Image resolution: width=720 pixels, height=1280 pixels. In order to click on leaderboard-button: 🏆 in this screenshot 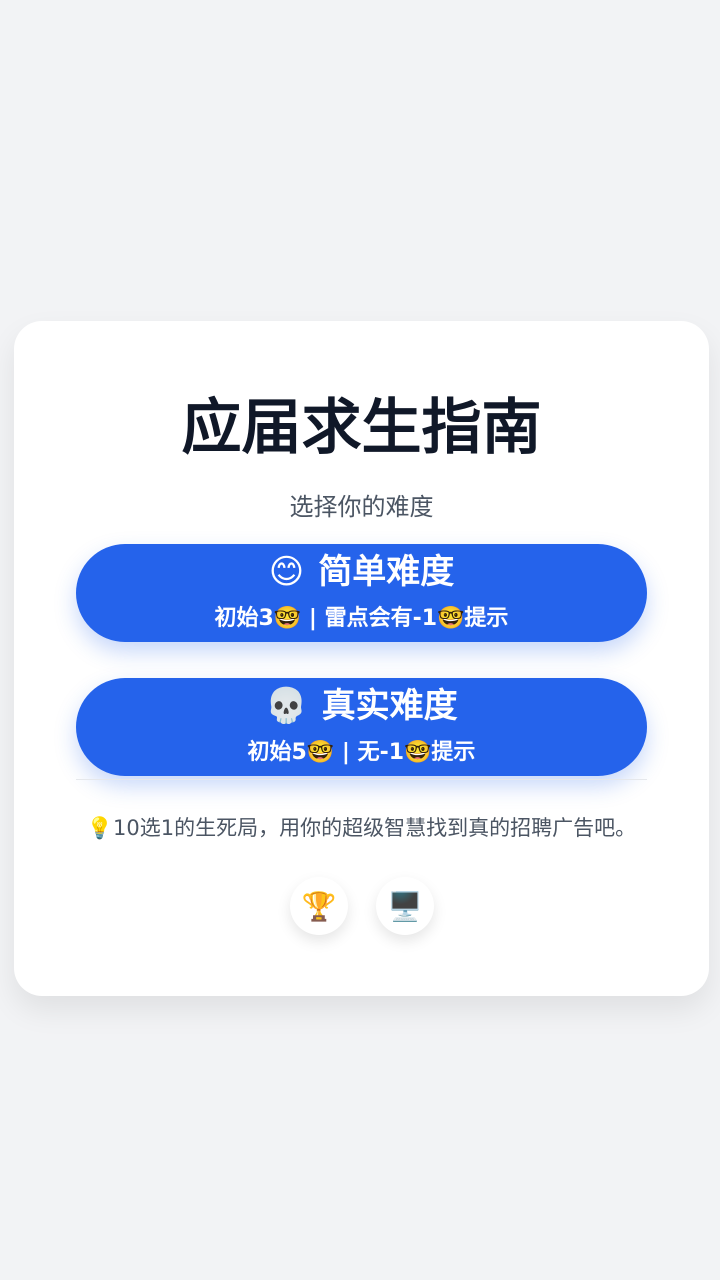, I will do `click(319, 906)`.